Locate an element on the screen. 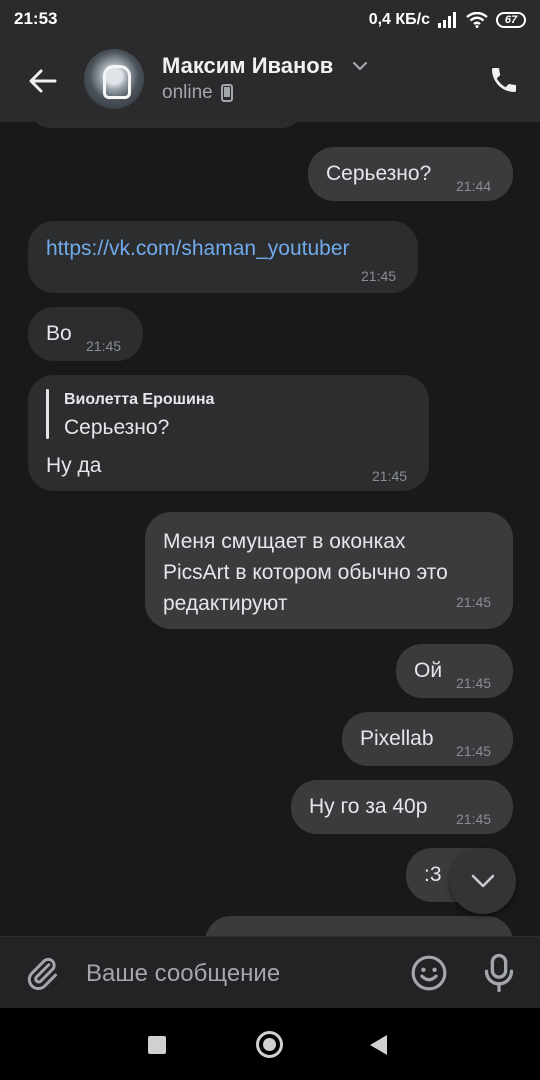 This screenshot has width=540, height=1080. contact-status: online is located at coordinates (197, 93).